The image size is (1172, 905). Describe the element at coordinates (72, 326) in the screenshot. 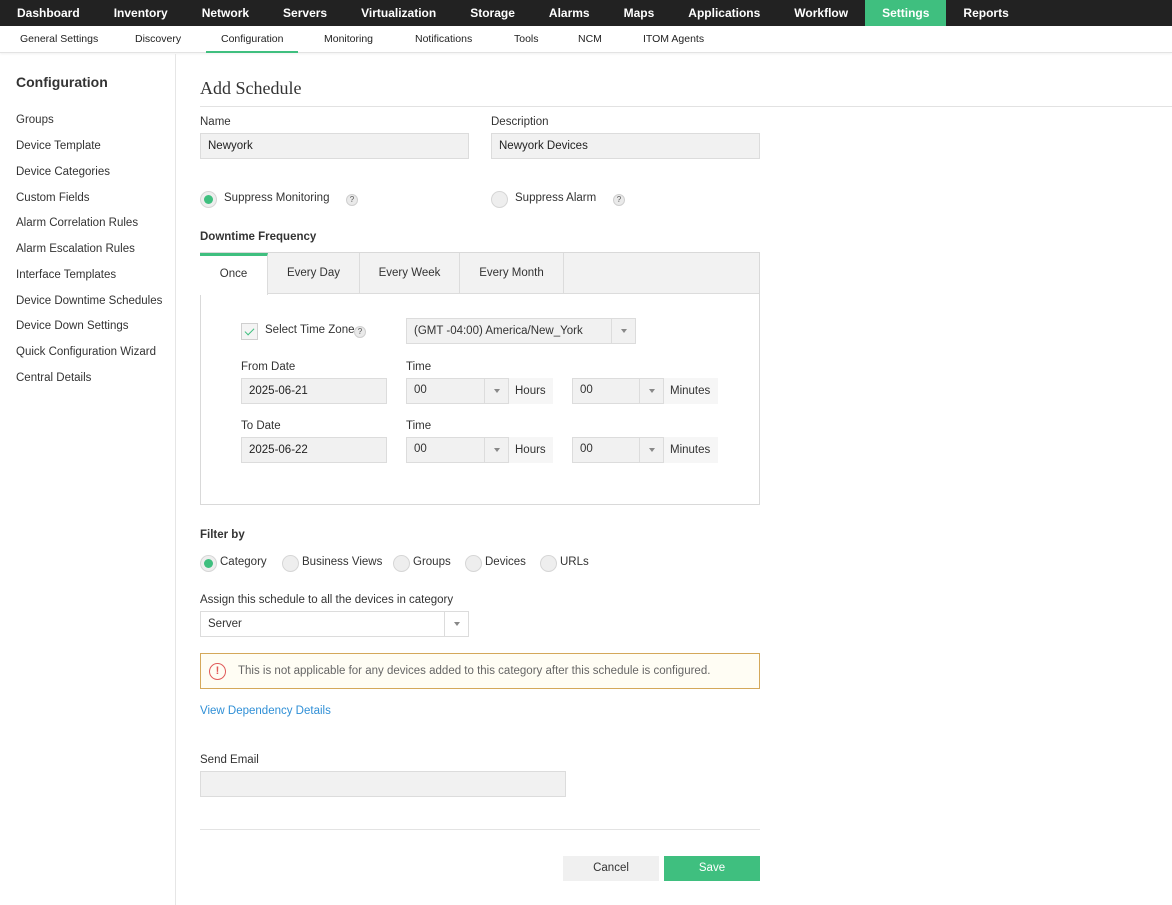

I see `sidebar-item-device-down-settings: Device Down Settings` at that location.